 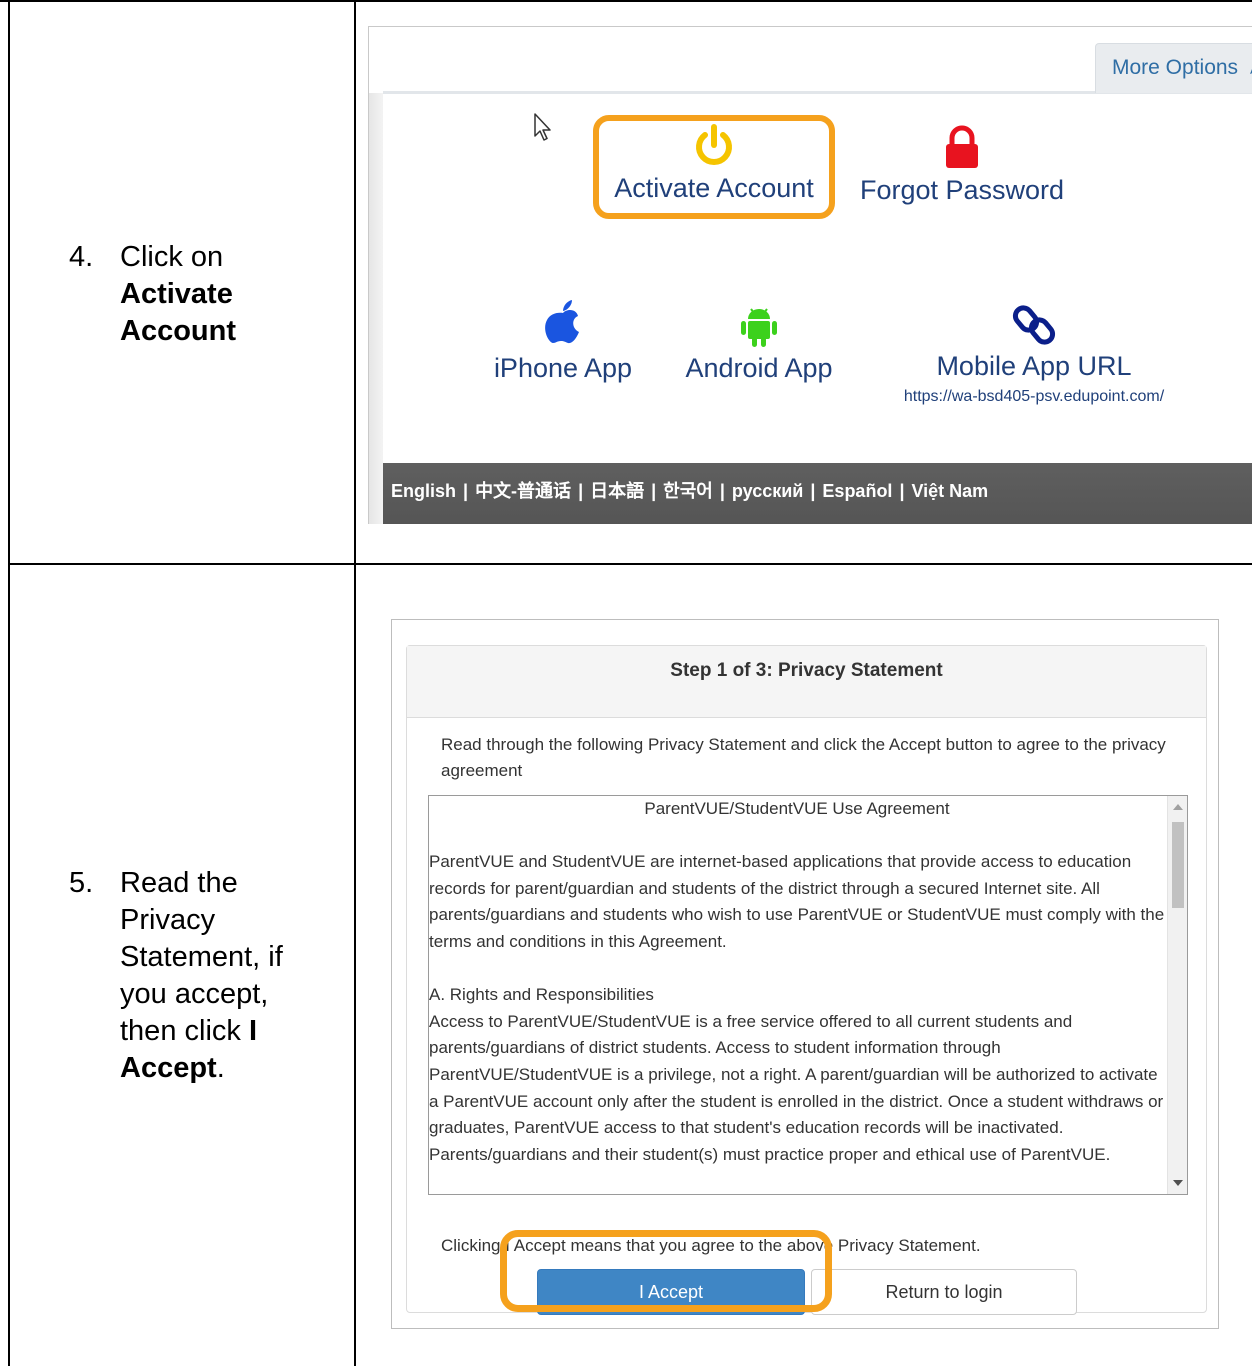 I want to click on more-options-label: More Options, so click(x=1175, y=67).